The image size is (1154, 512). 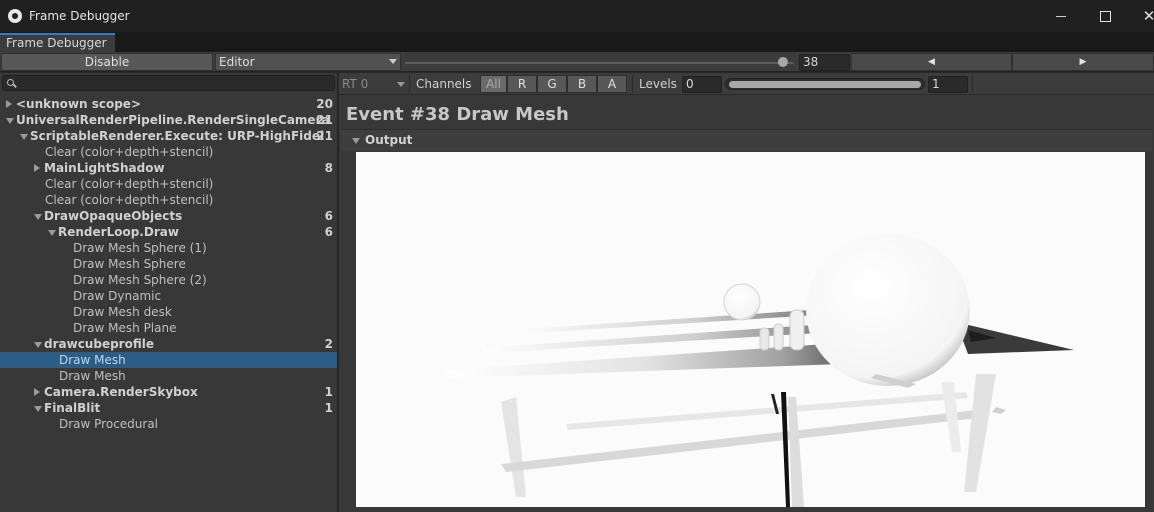 I want to click on tree-group-row: RenderLoop.Draw 6, so click(x=168, y=232).